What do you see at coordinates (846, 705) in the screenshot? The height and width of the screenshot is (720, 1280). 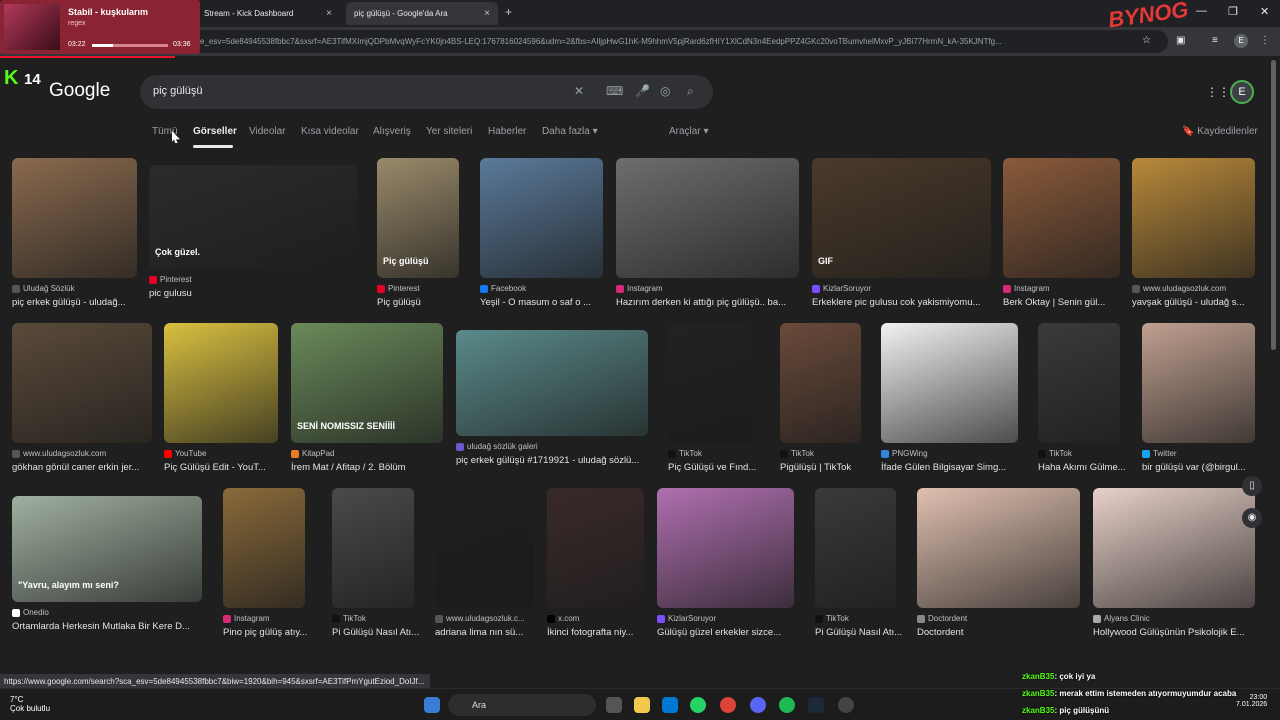 I see `obs-icon` at bounding box center [846, 705].